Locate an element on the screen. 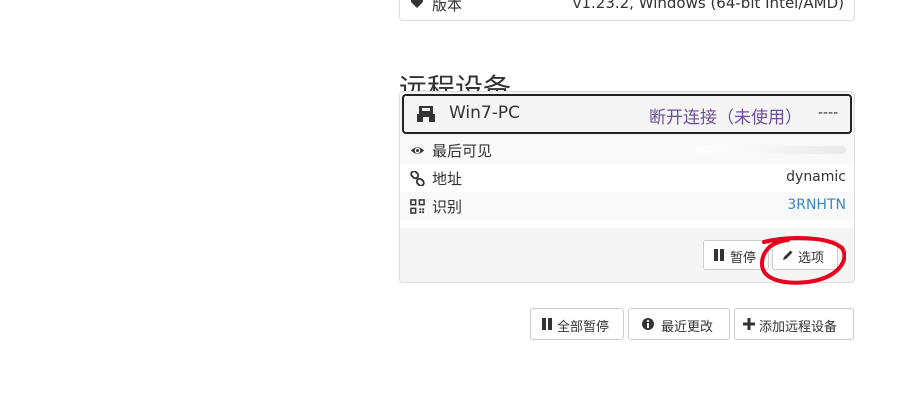 This screenshot has width=910, height=406. address-value: dynamic is located at coordinates (816, 177).